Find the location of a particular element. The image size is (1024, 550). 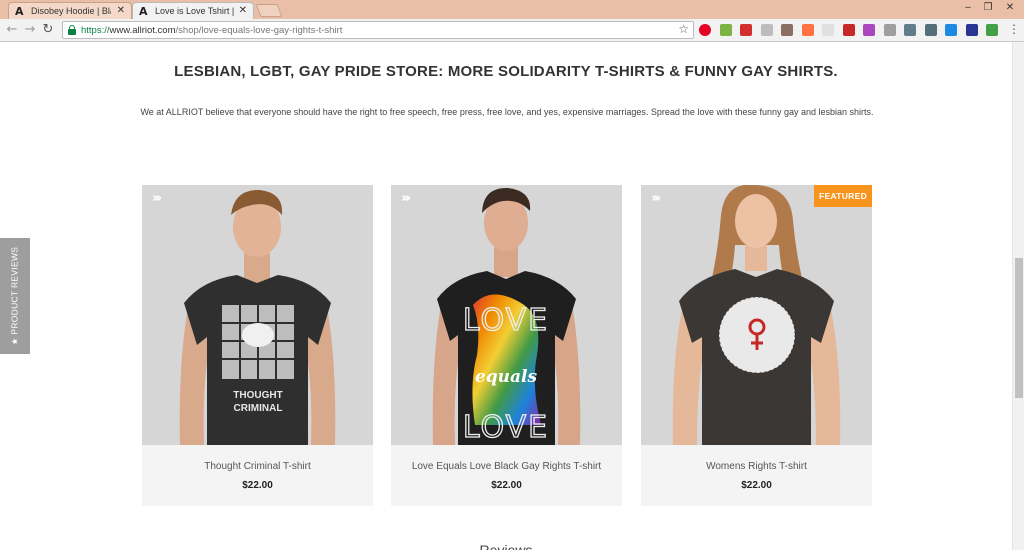

product-name: Womens Rights T-shirt is located at coordinates (756, 466).